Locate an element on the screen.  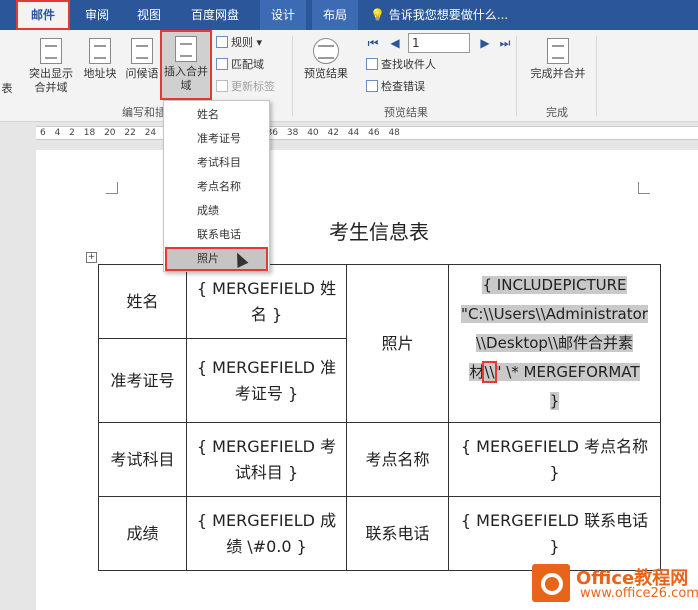
preview-results-button: 预览结果 is located at coordinates (326, 59).